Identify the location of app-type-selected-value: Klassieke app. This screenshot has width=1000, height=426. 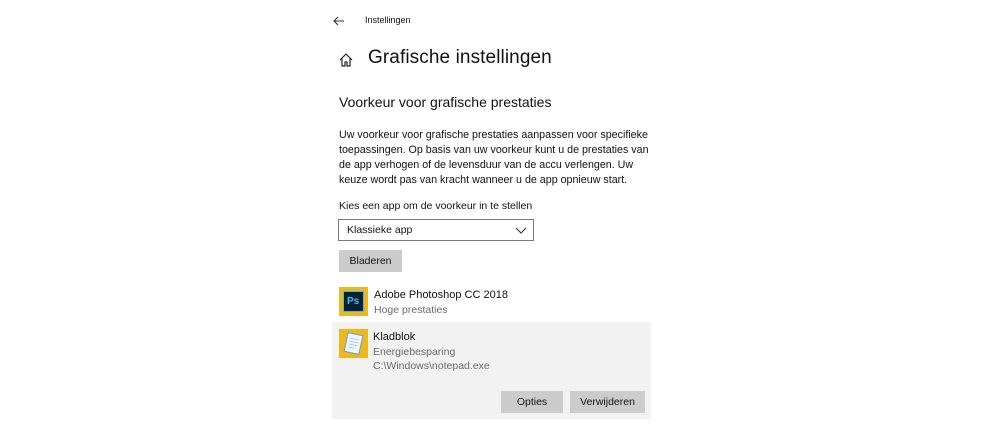
(380, 230).